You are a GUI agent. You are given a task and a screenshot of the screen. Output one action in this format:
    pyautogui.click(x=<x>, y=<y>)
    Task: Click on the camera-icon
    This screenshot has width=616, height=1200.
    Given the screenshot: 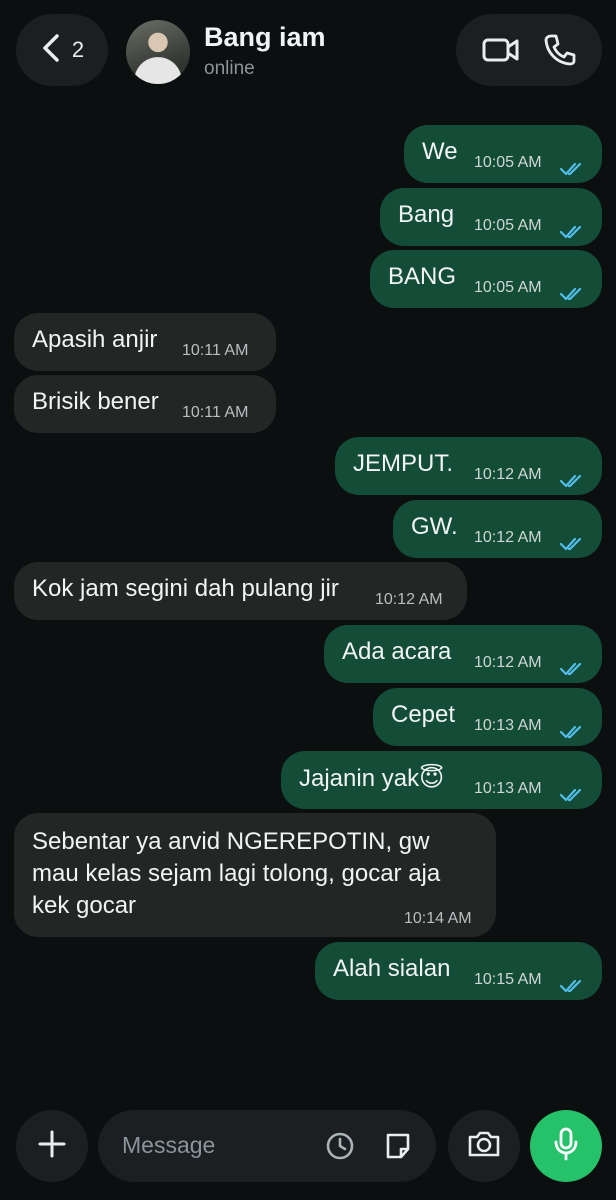 What is the action you would take?
    pyautogui.click(x=484, y=1146)
    